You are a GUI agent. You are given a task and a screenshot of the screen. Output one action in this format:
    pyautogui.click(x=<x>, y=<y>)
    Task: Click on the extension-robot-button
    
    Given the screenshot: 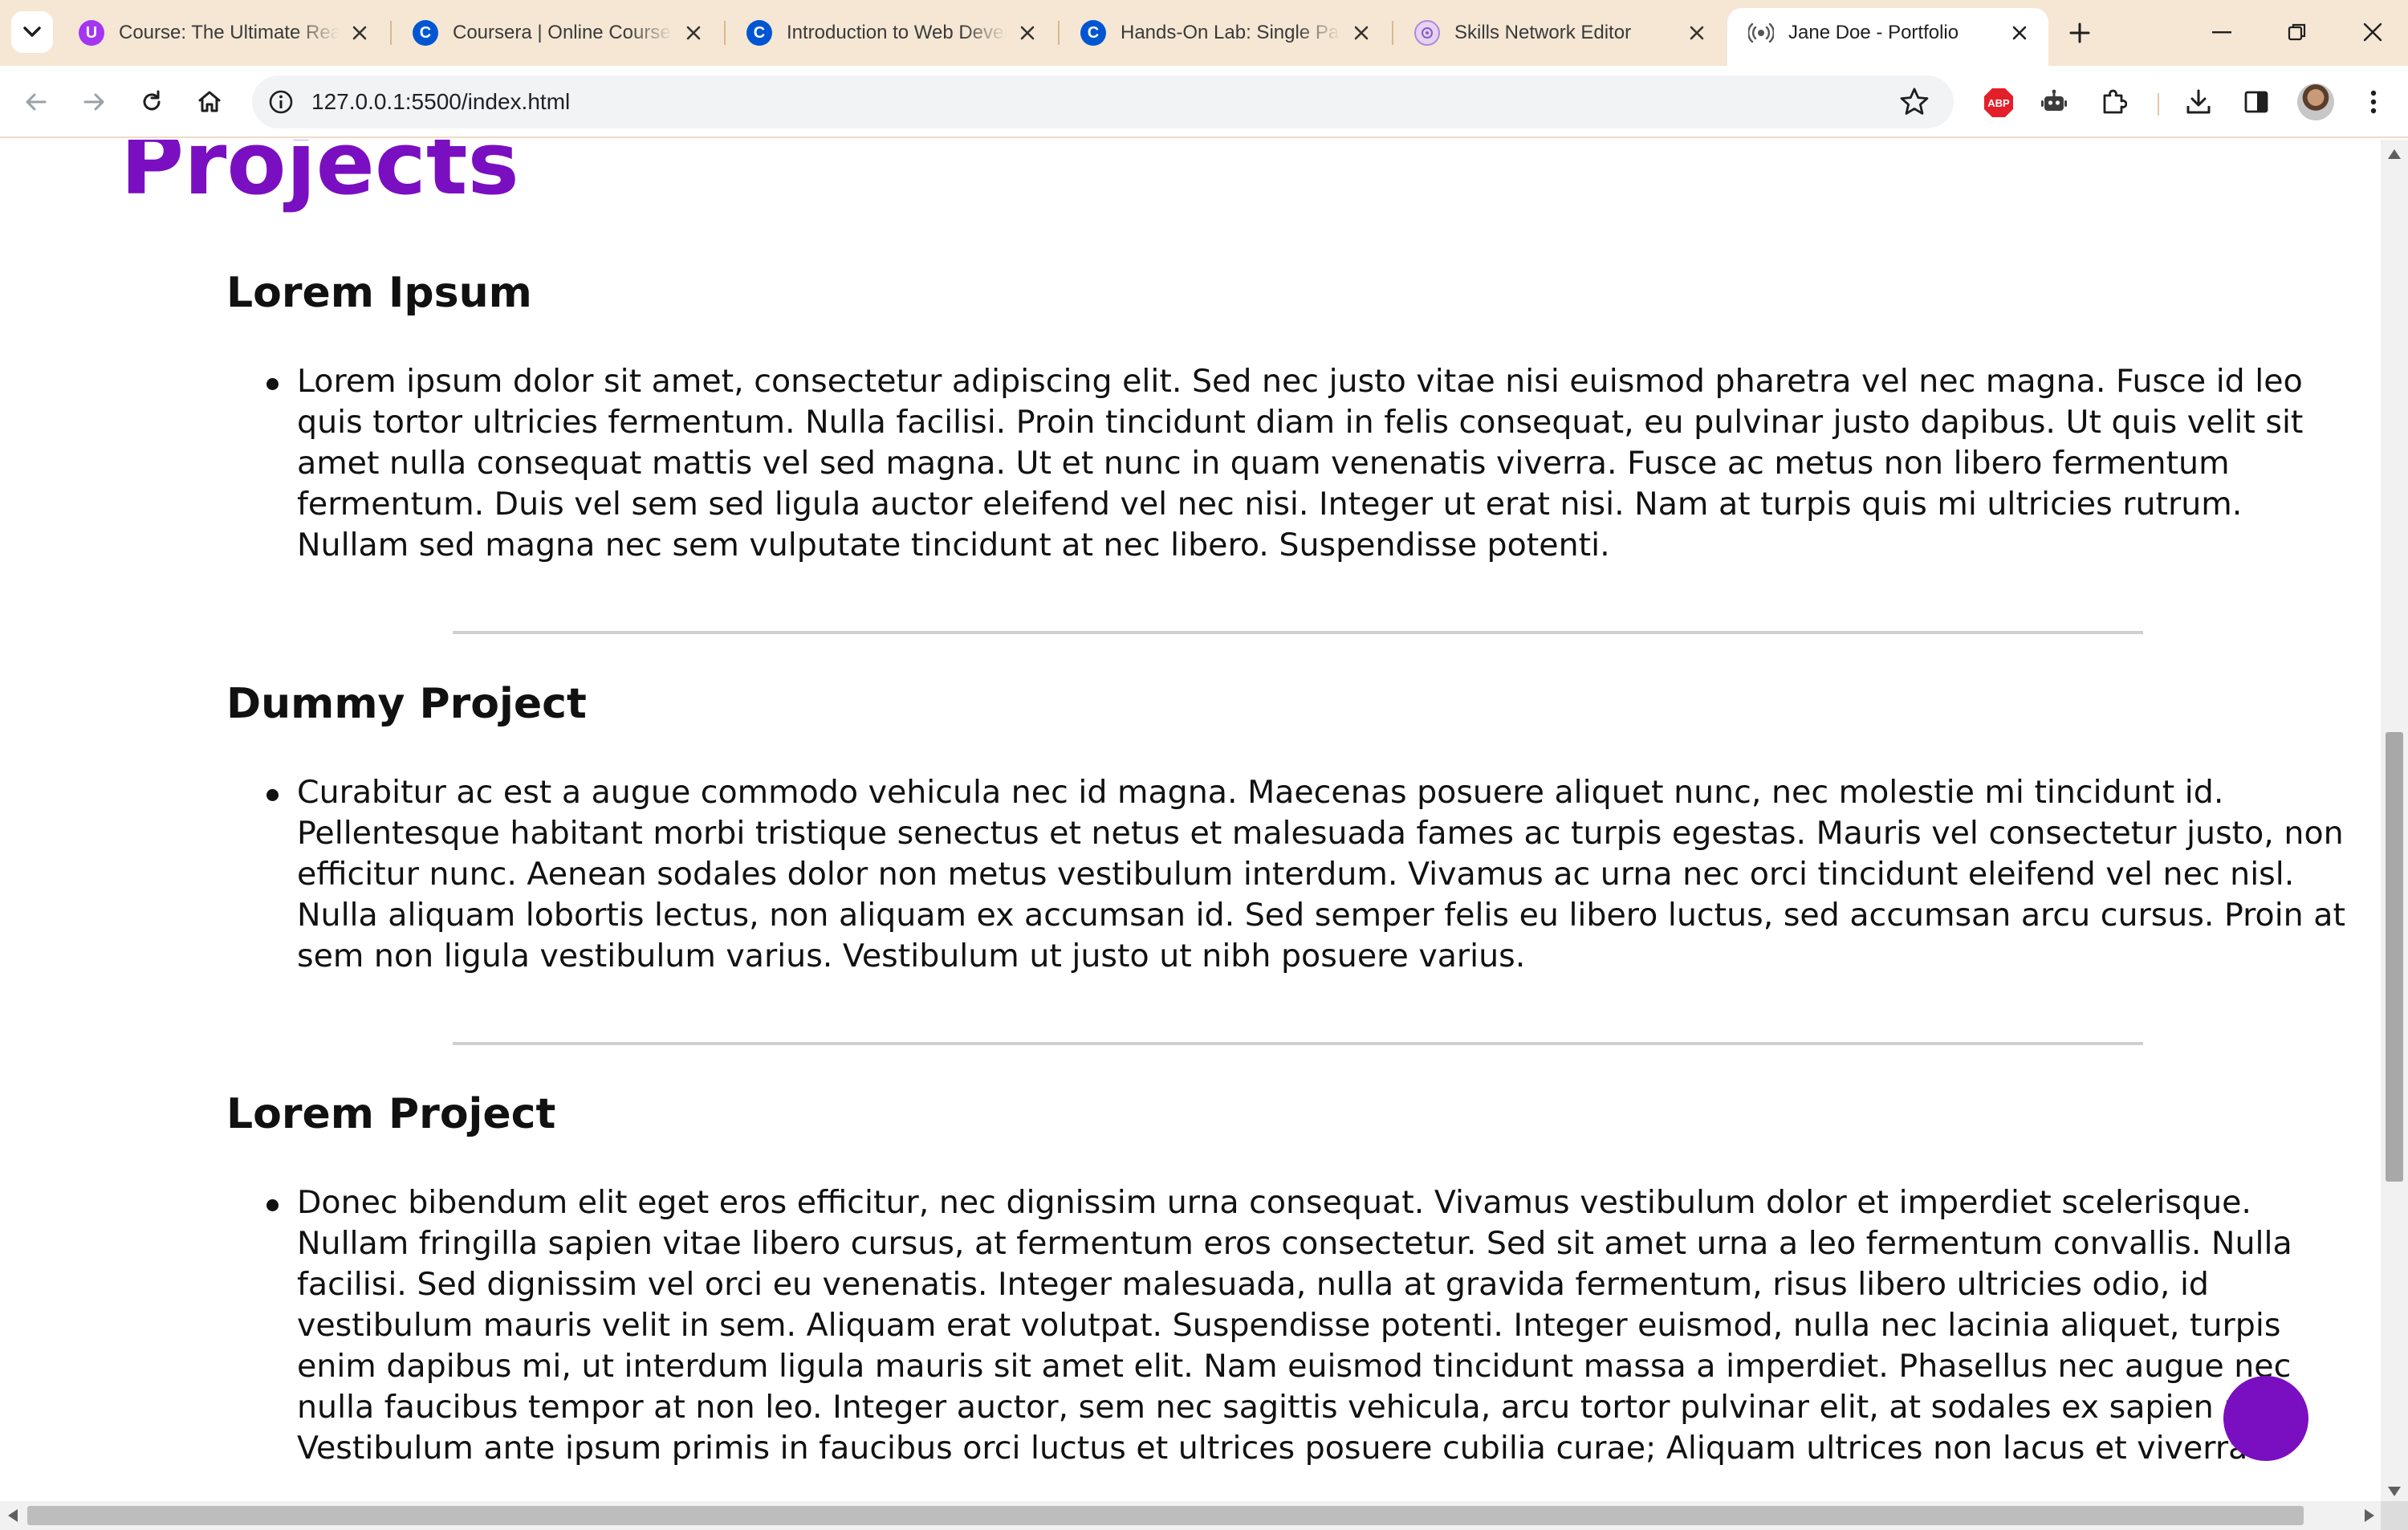 What is the action you would take?
    pyautogui.click(x=2054, y=102)
    